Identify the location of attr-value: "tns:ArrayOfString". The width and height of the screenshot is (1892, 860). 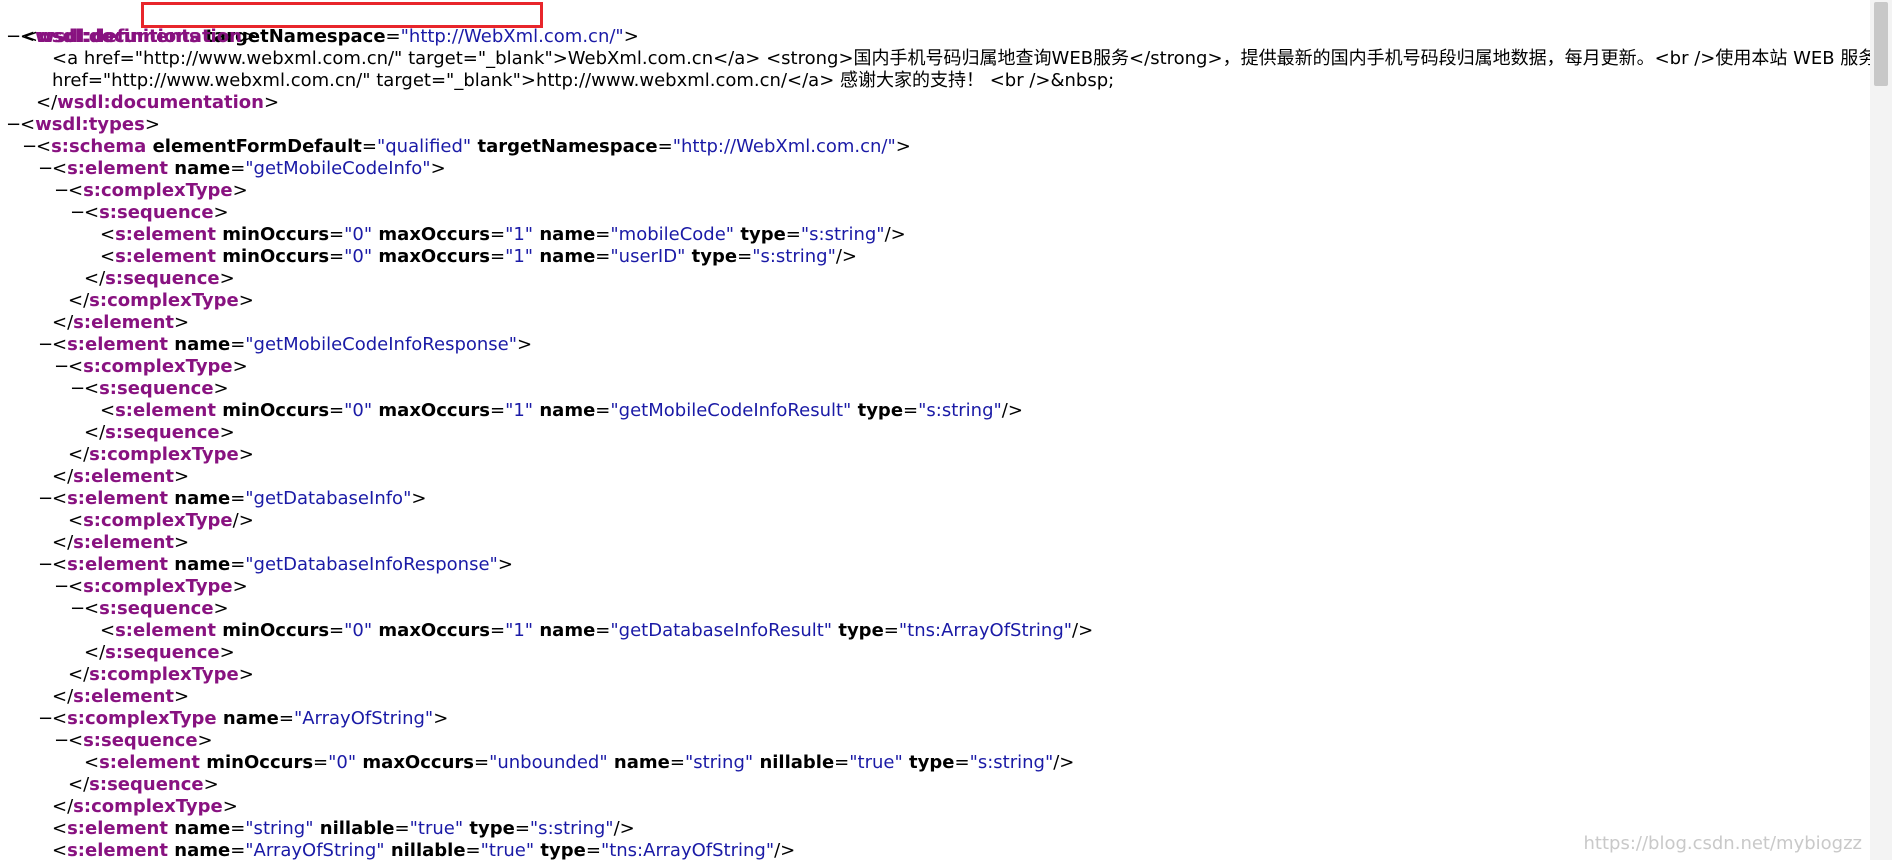
(985, 630).